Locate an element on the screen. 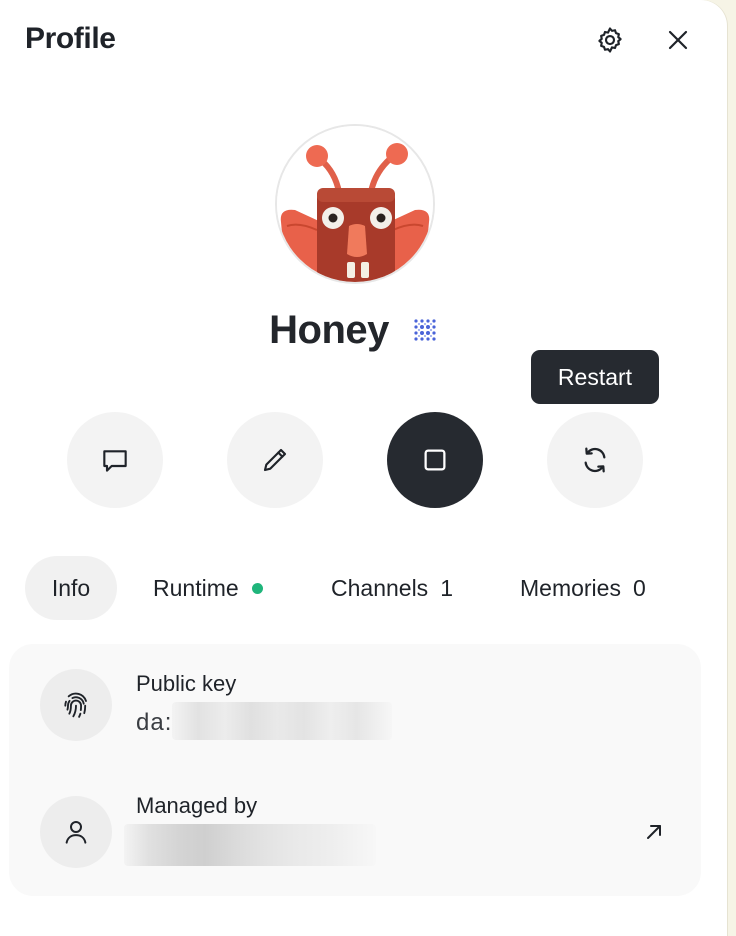 The height and width of the screenshot is (936, 736). agent-name-row: Honey is located at coordinates (355, 330).